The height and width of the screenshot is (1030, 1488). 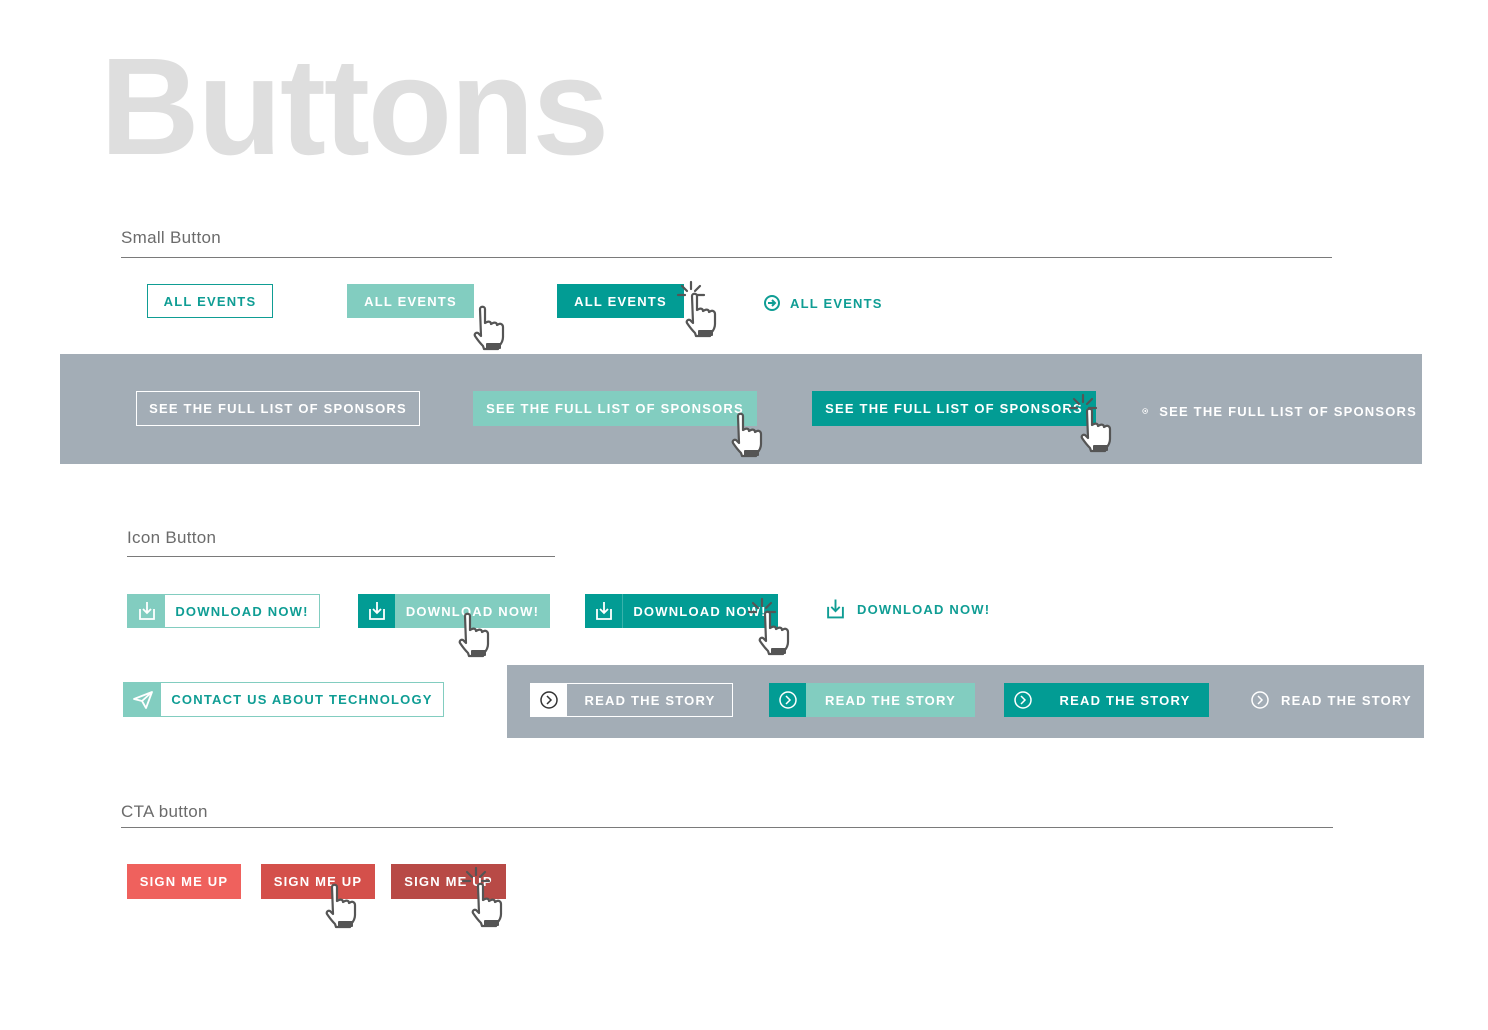 I want to click on read-story-hover-label: READ THE STORY, so click(x=890, y=700).